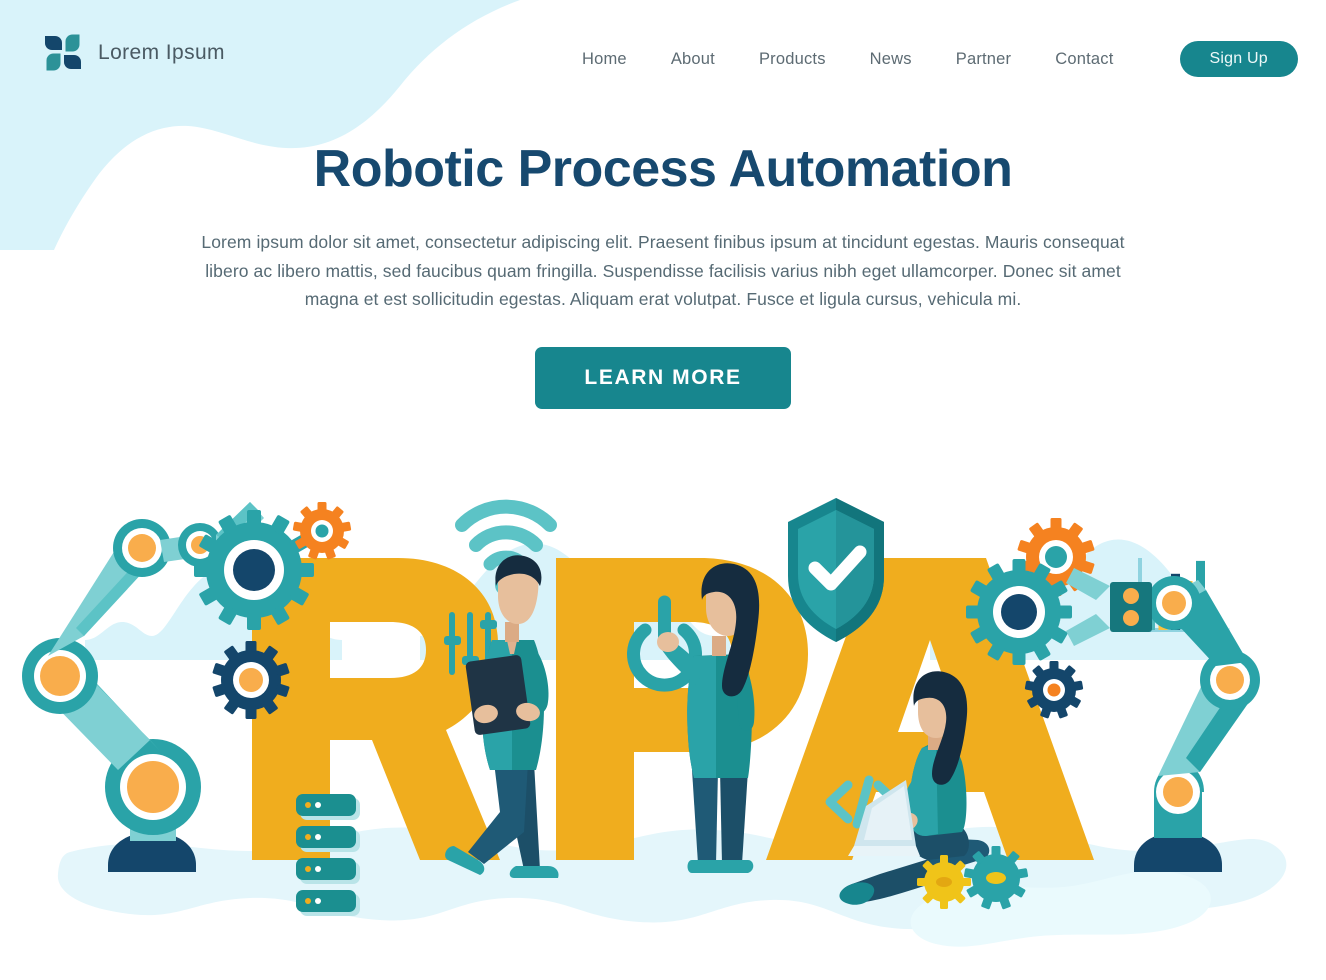  I want to click on page-title: Robotic Process Automation, so click(663, 169).